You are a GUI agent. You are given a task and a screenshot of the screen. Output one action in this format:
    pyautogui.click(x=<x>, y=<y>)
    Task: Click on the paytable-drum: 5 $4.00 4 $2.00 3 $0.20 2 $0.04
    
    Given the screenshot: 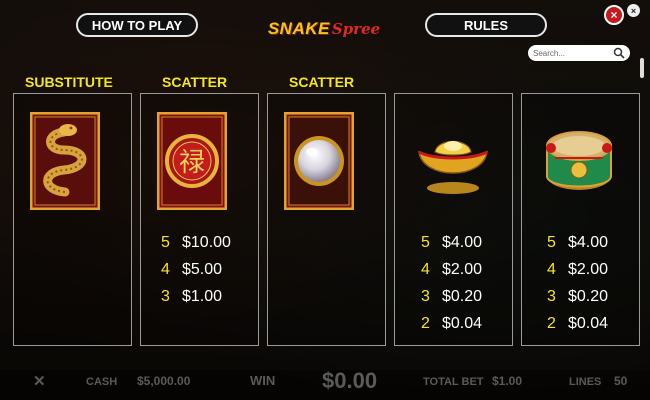 What is the action you would take?
    pyautogui.click(x=577, y=283)
    